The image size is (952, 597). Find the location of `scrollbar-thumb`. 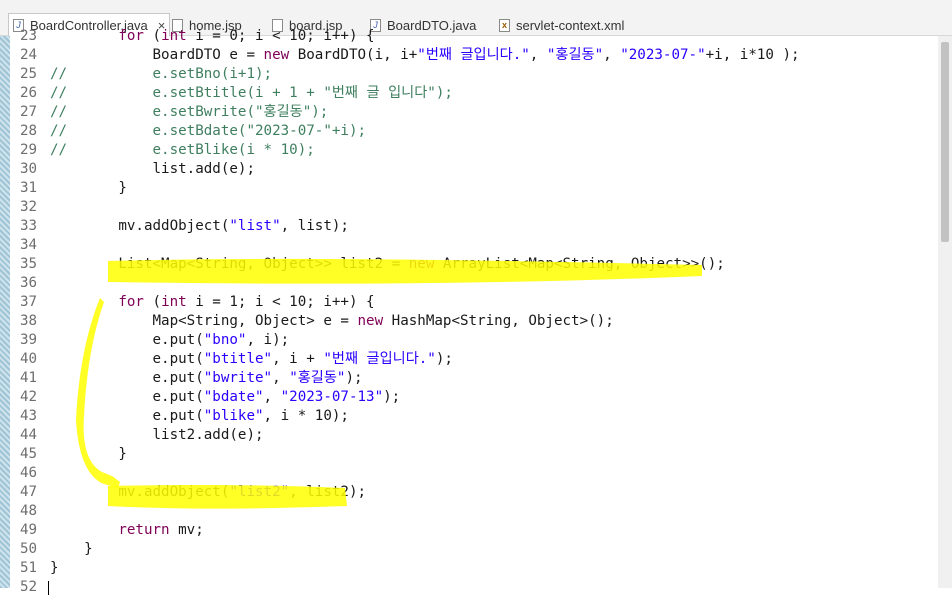

scrollbar-thumb is located at coordinates (945, 142).